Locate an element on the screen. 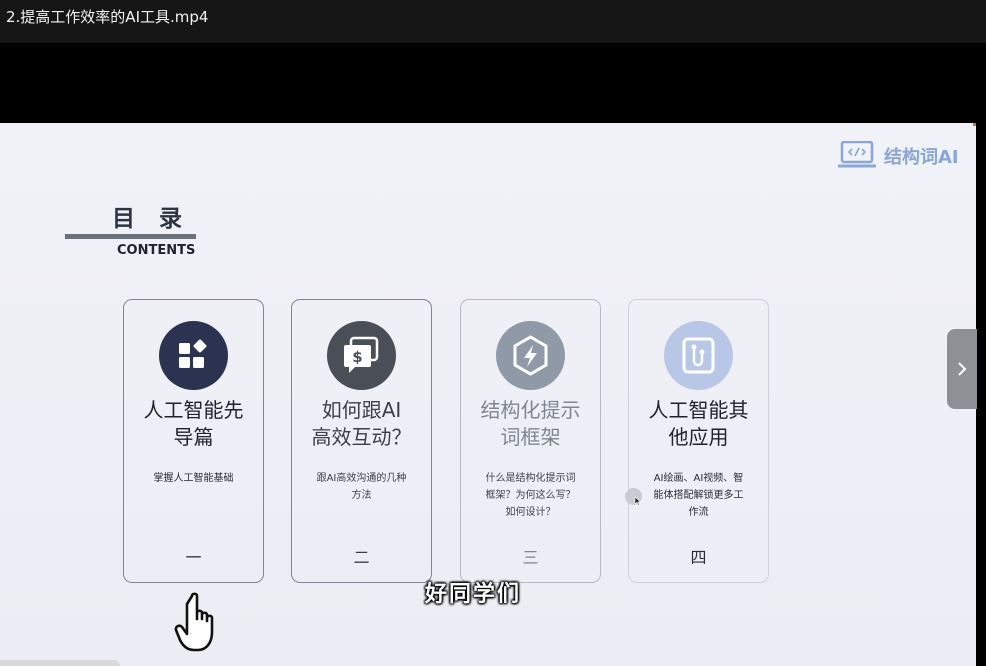  card-description: AI绘画、AI视频、智 能体搭配解锁更多工 作流 is located at coordinates (698, 495).